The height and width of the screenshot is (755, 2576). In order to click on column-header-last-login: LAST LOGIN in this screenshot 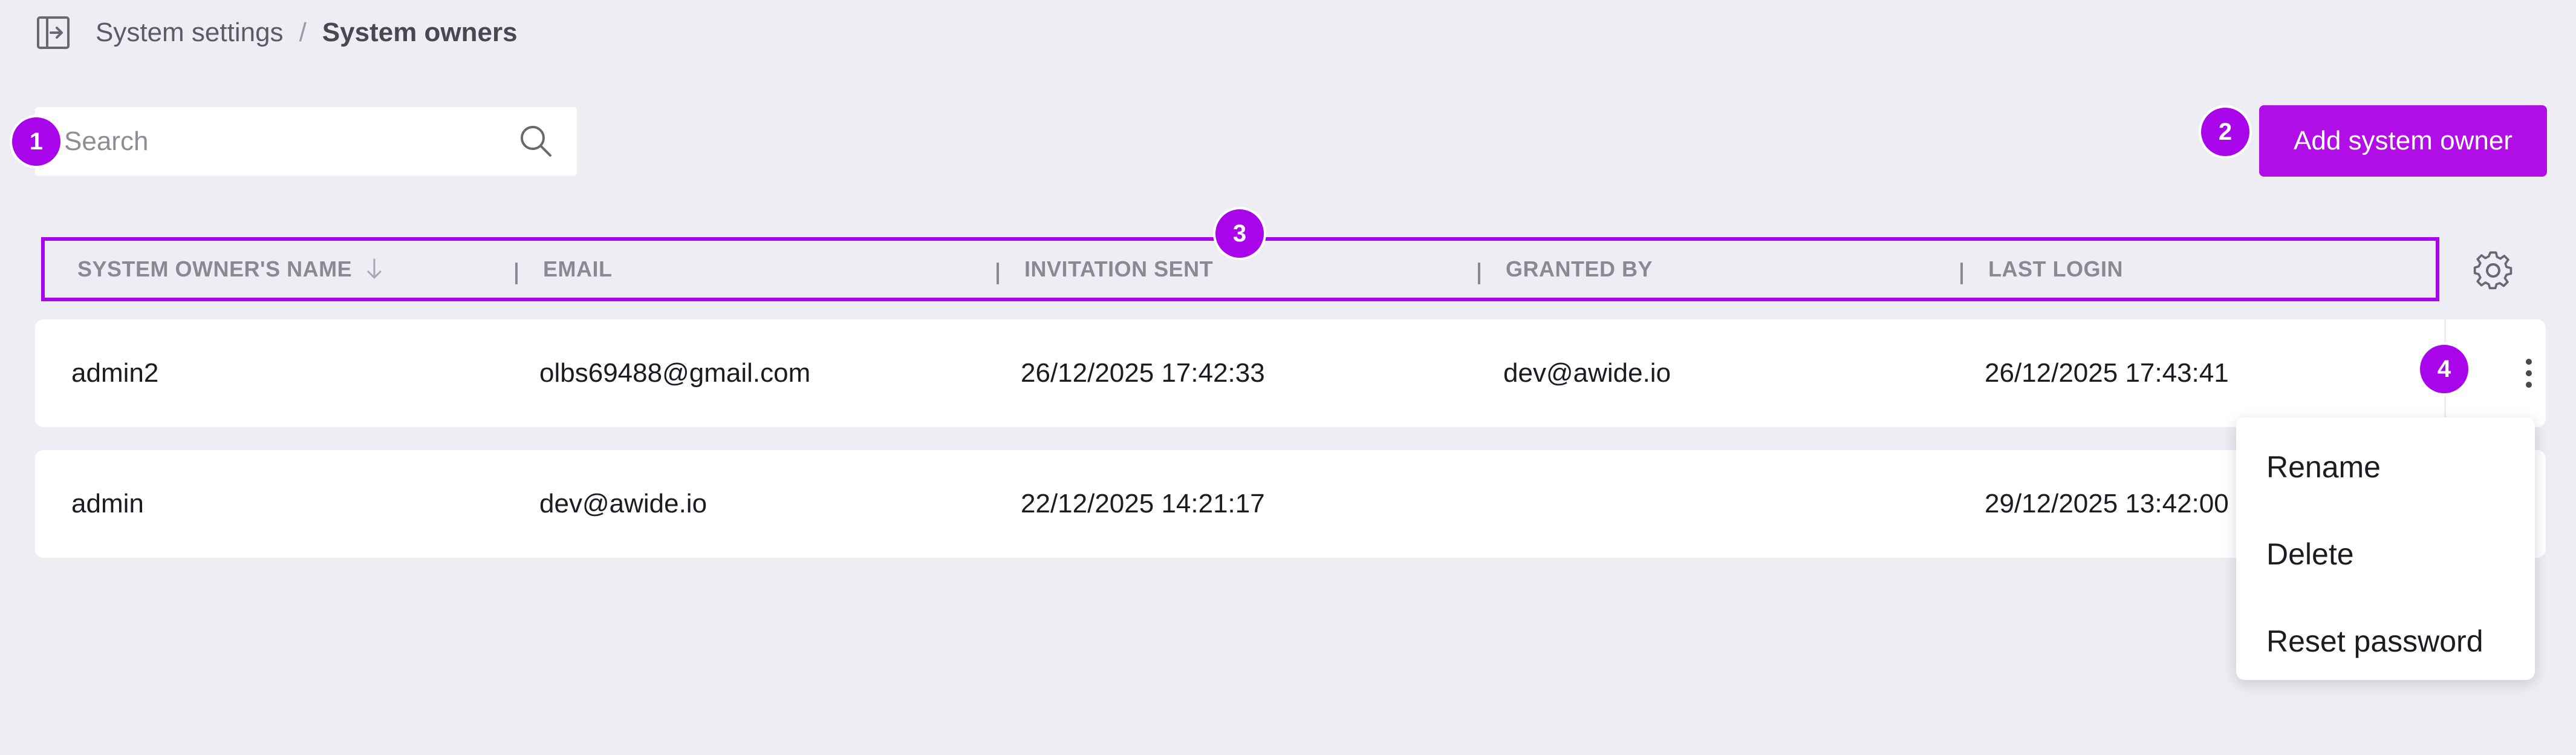, I will do `click(2055, 269)`.